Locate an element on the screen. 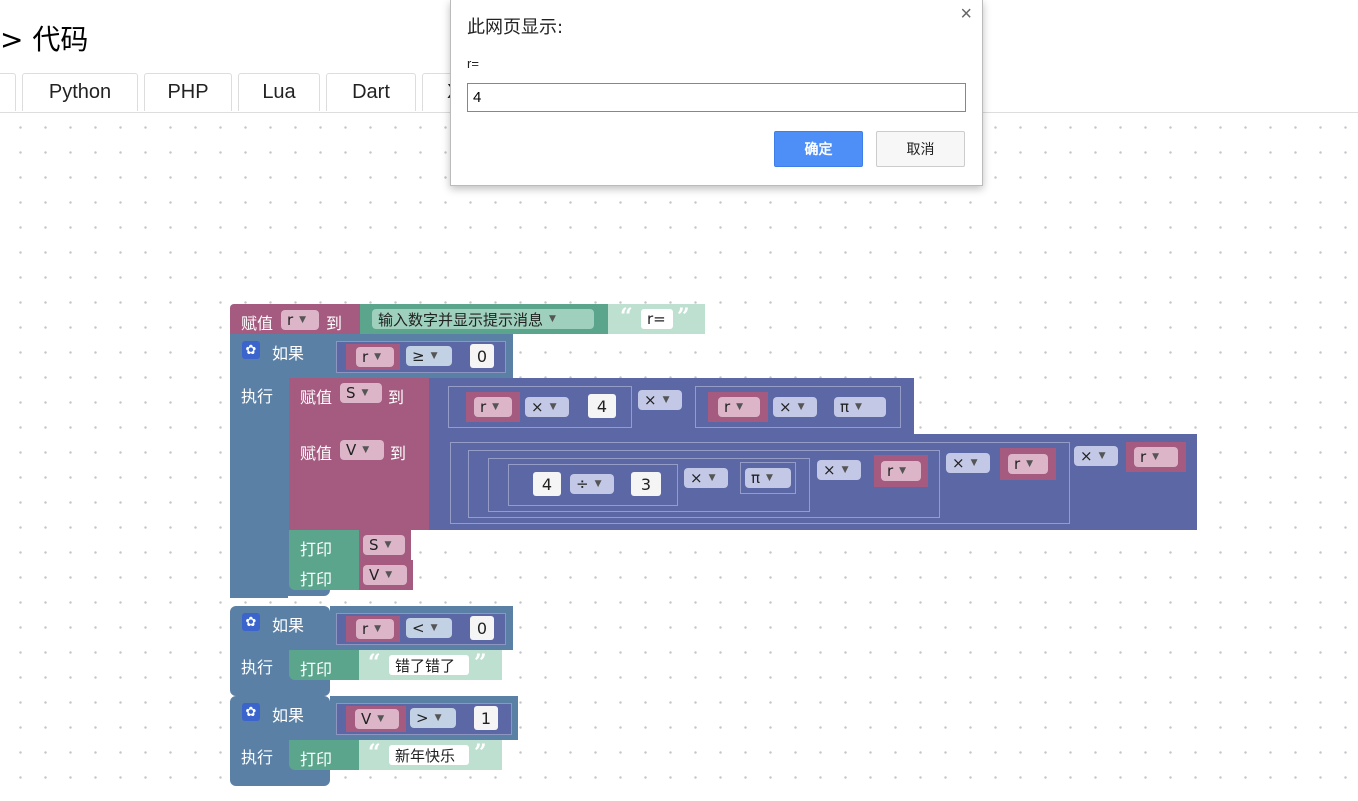 This screenshot has height=801, width=1358. cancel-button: 取消 is located at coordinates (920, 149).